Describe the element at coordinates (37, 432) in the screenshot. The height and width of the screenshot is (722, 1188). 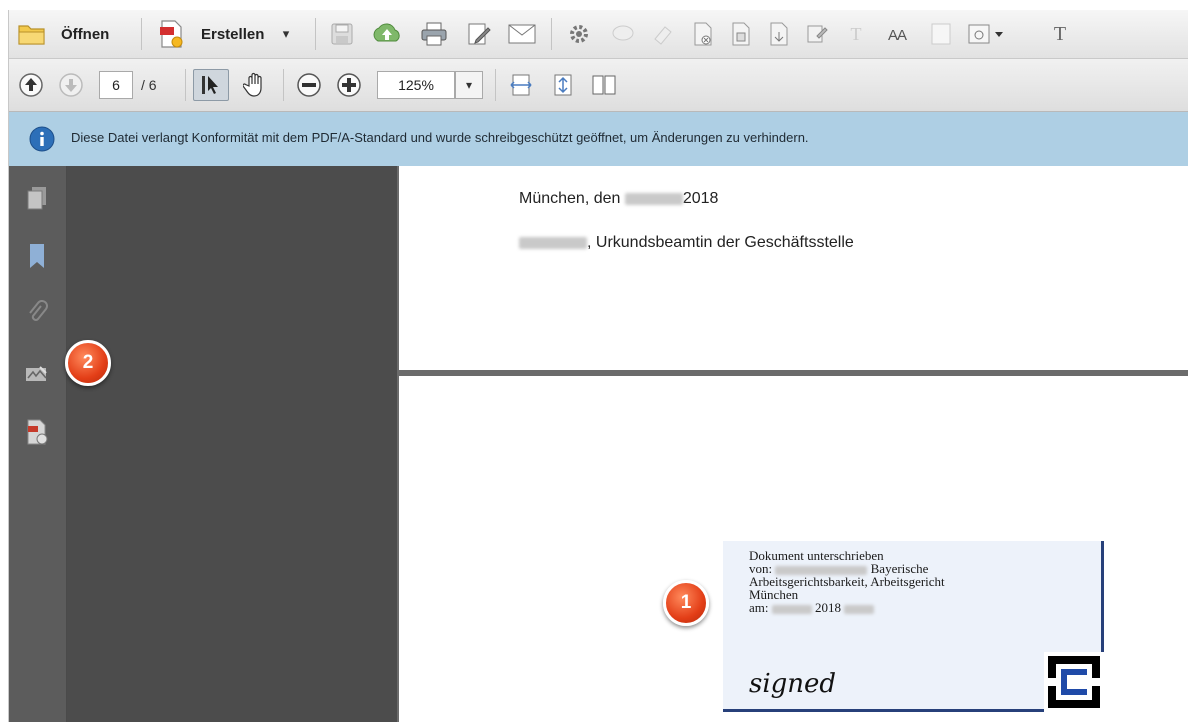
I see `document-properties-icon` at that location.